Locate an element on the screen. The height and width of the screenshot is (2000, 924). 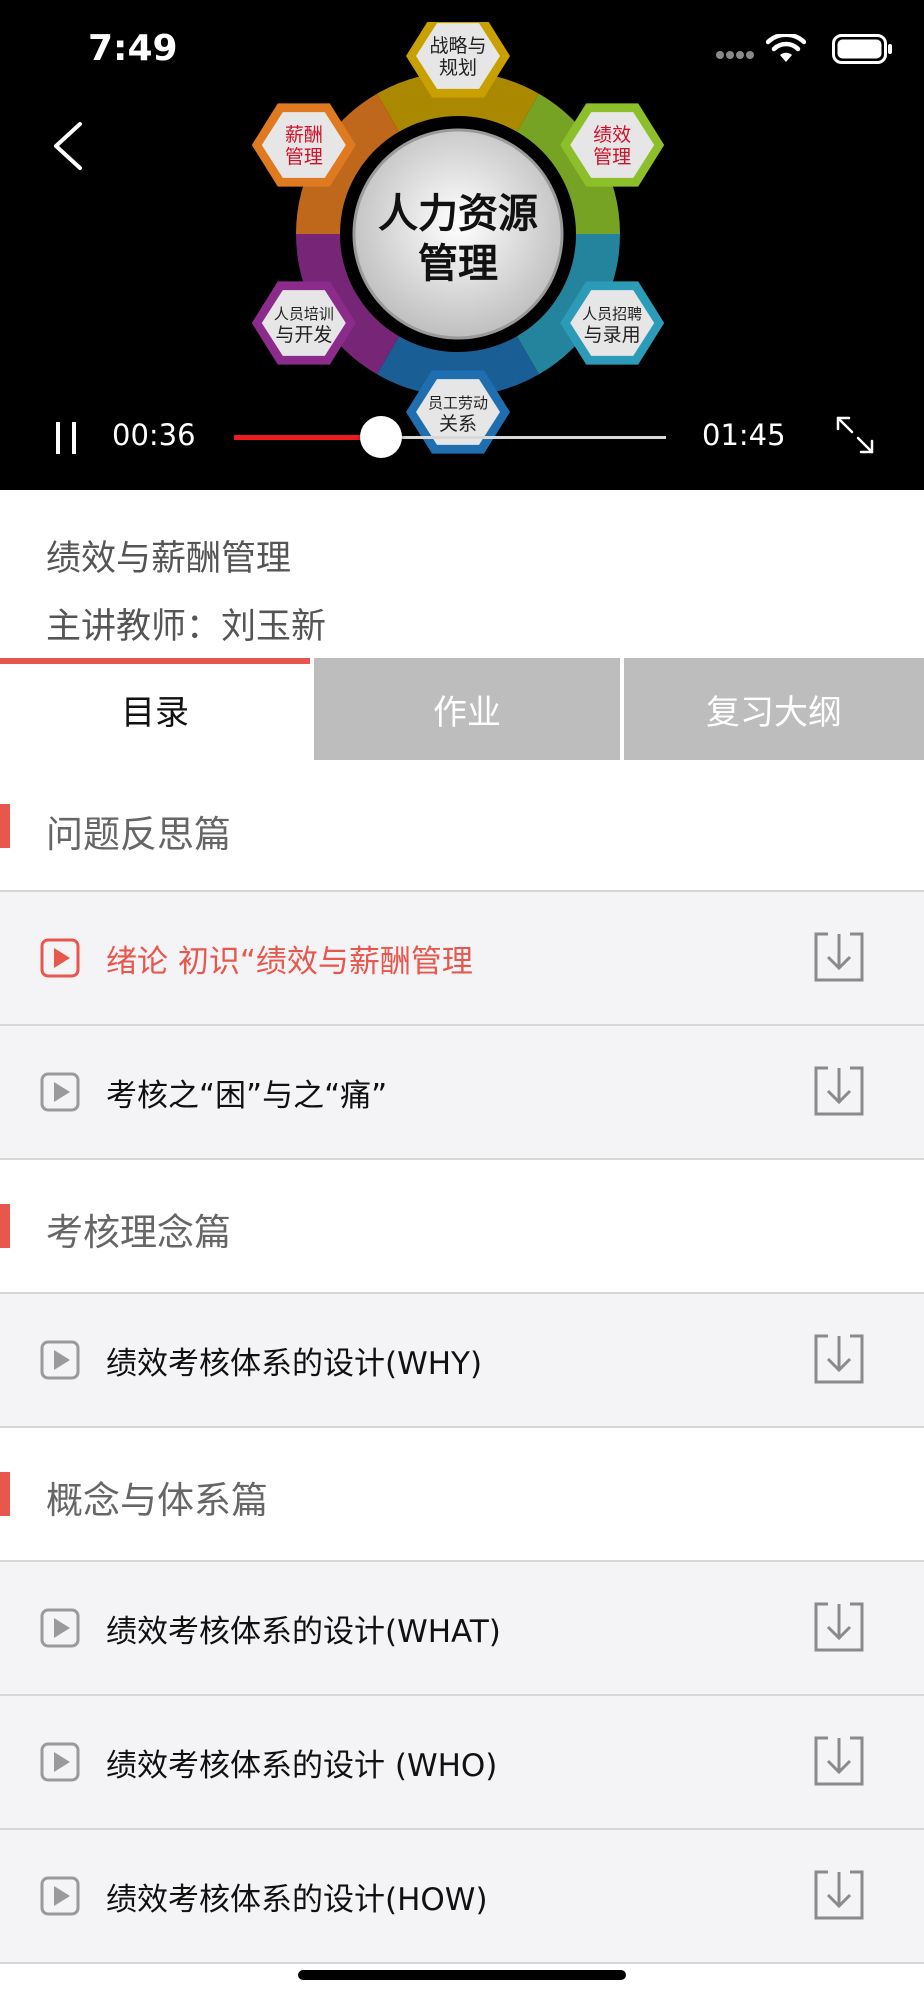
lesson-title: 绪论 初识“绩效与薪酬管理 is located at coordinates (289, 962).